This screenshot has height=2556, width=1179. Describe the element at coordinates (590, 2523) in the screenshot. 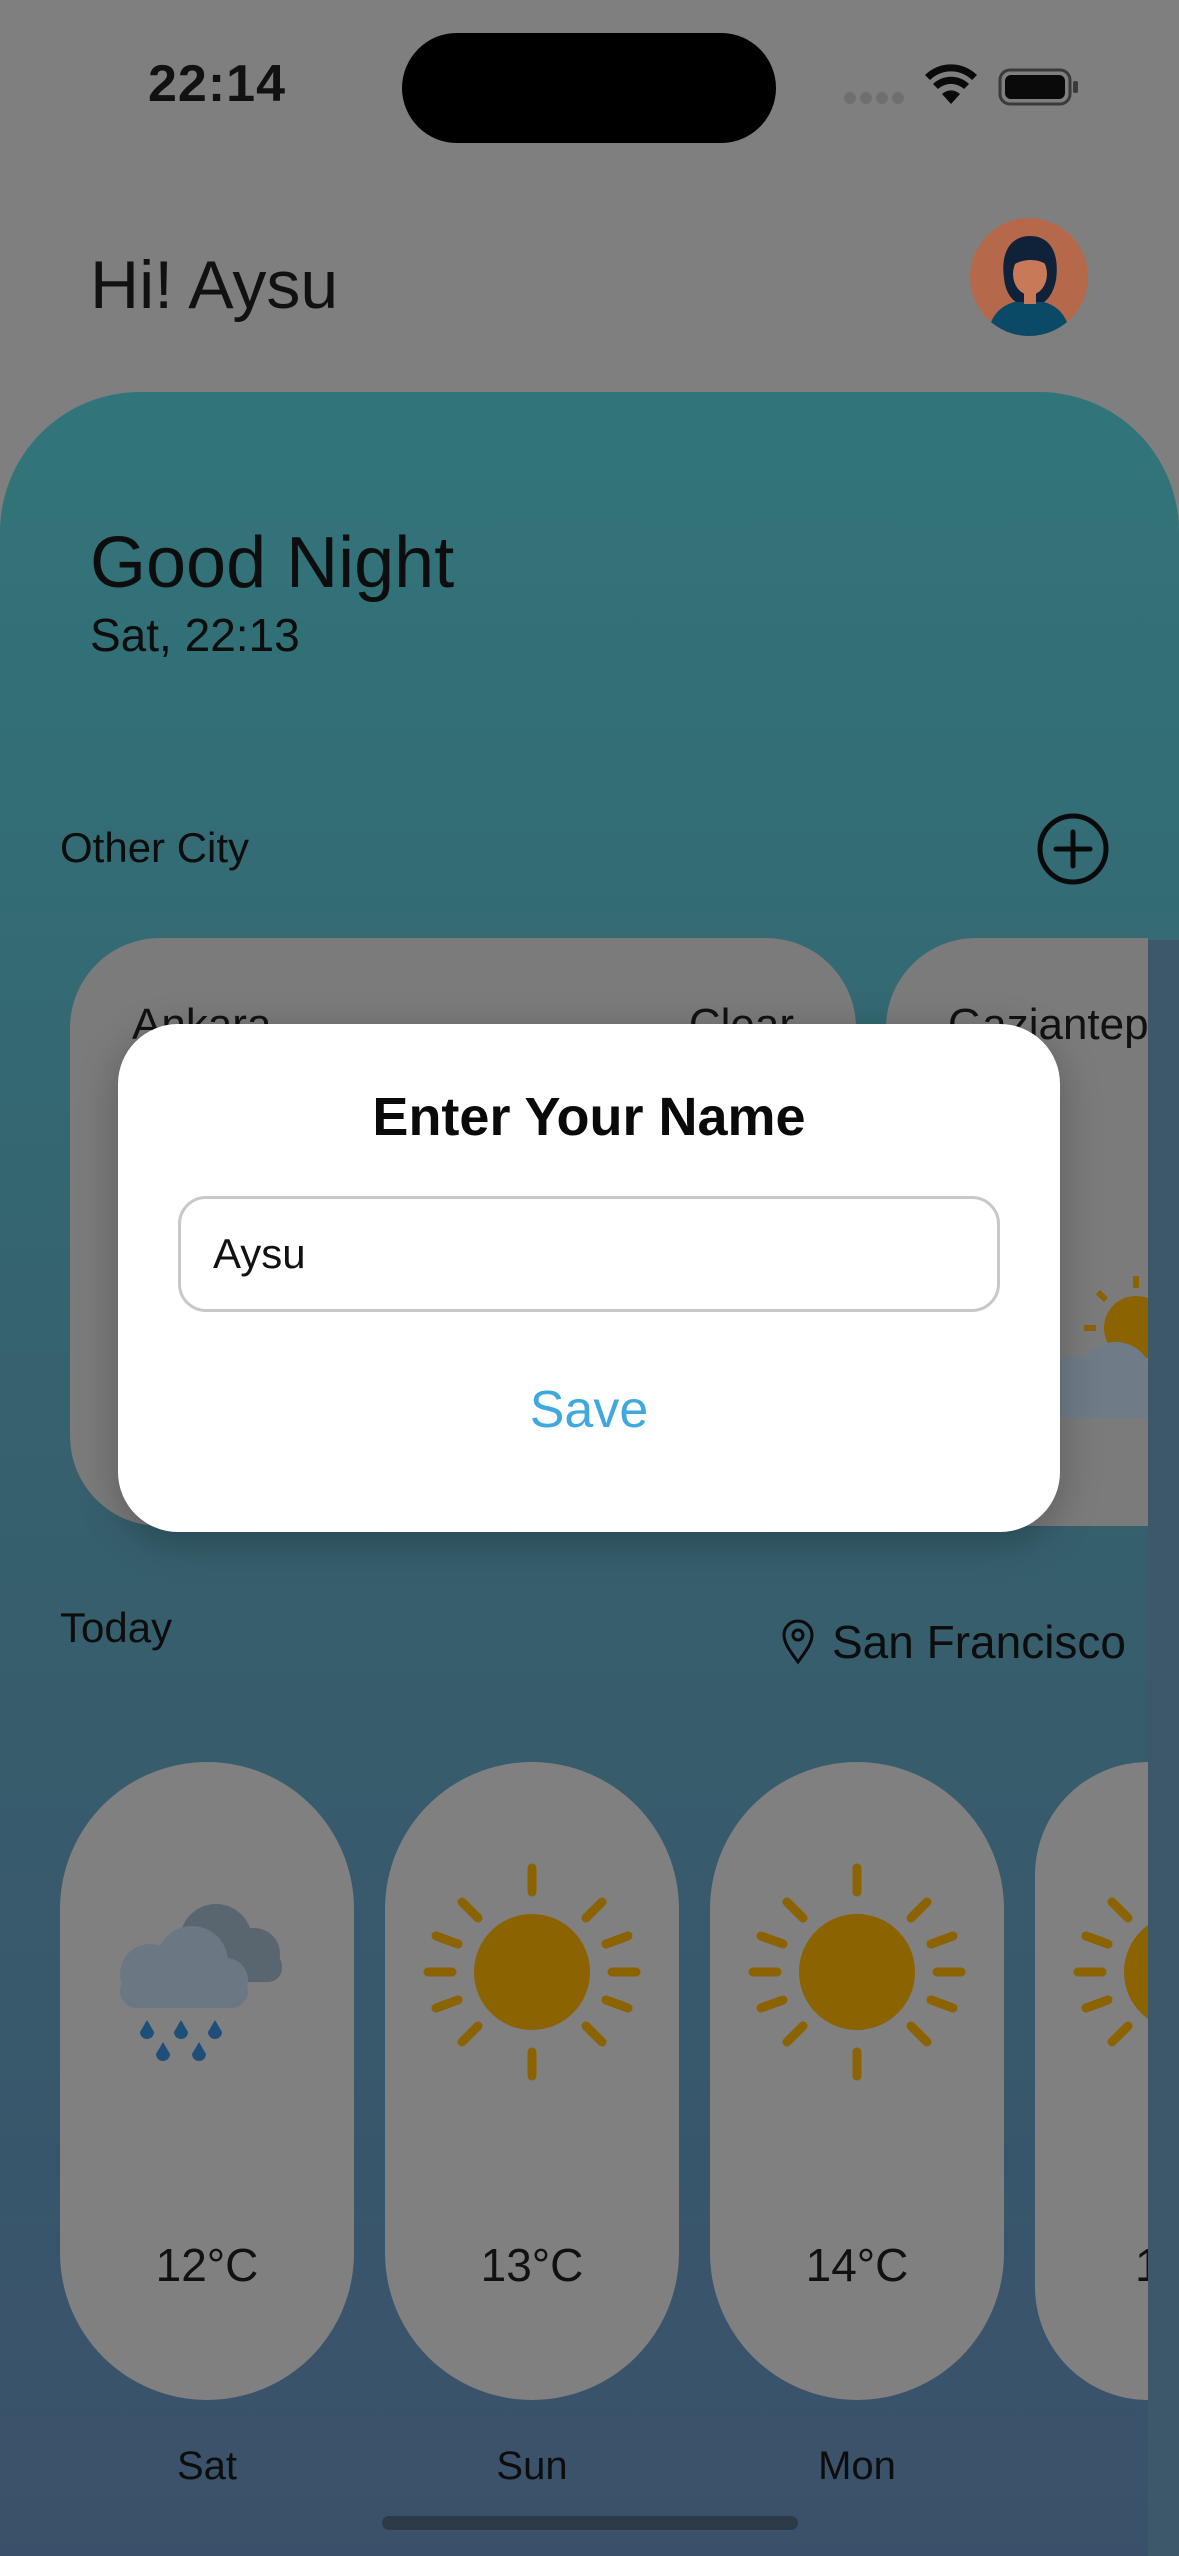

I see `home-indicator` at that location.